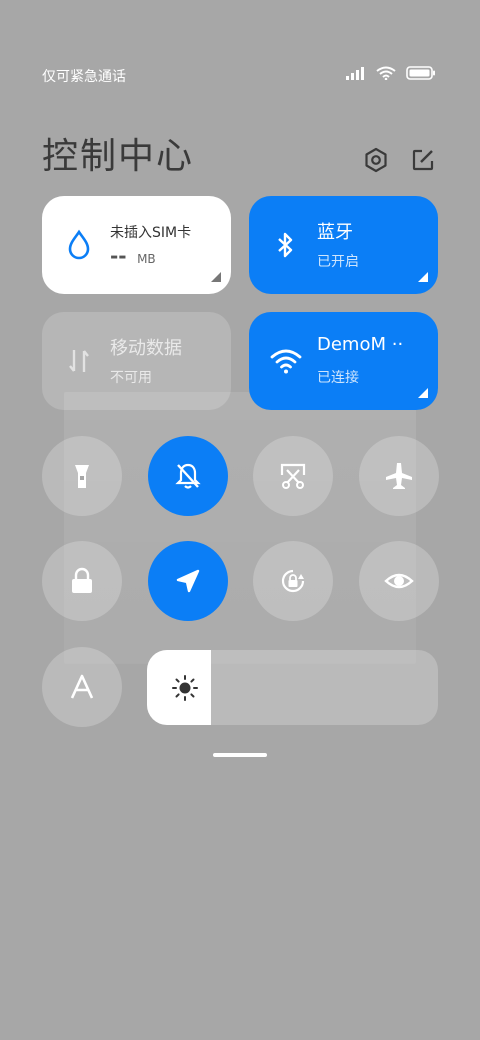  What do you see at coordinates (355, 73) in the screenshot?
I see `signal-icon` at bounding box center [355, 73].